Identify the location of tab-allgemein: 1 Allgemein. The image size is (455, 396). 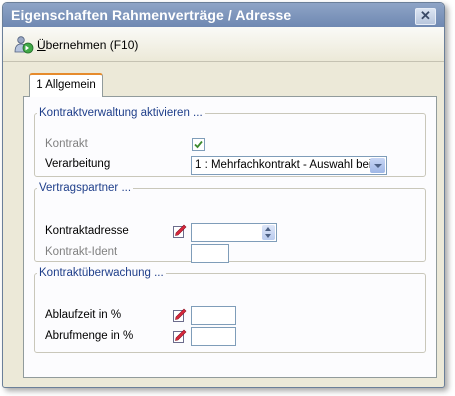
(66, 85).